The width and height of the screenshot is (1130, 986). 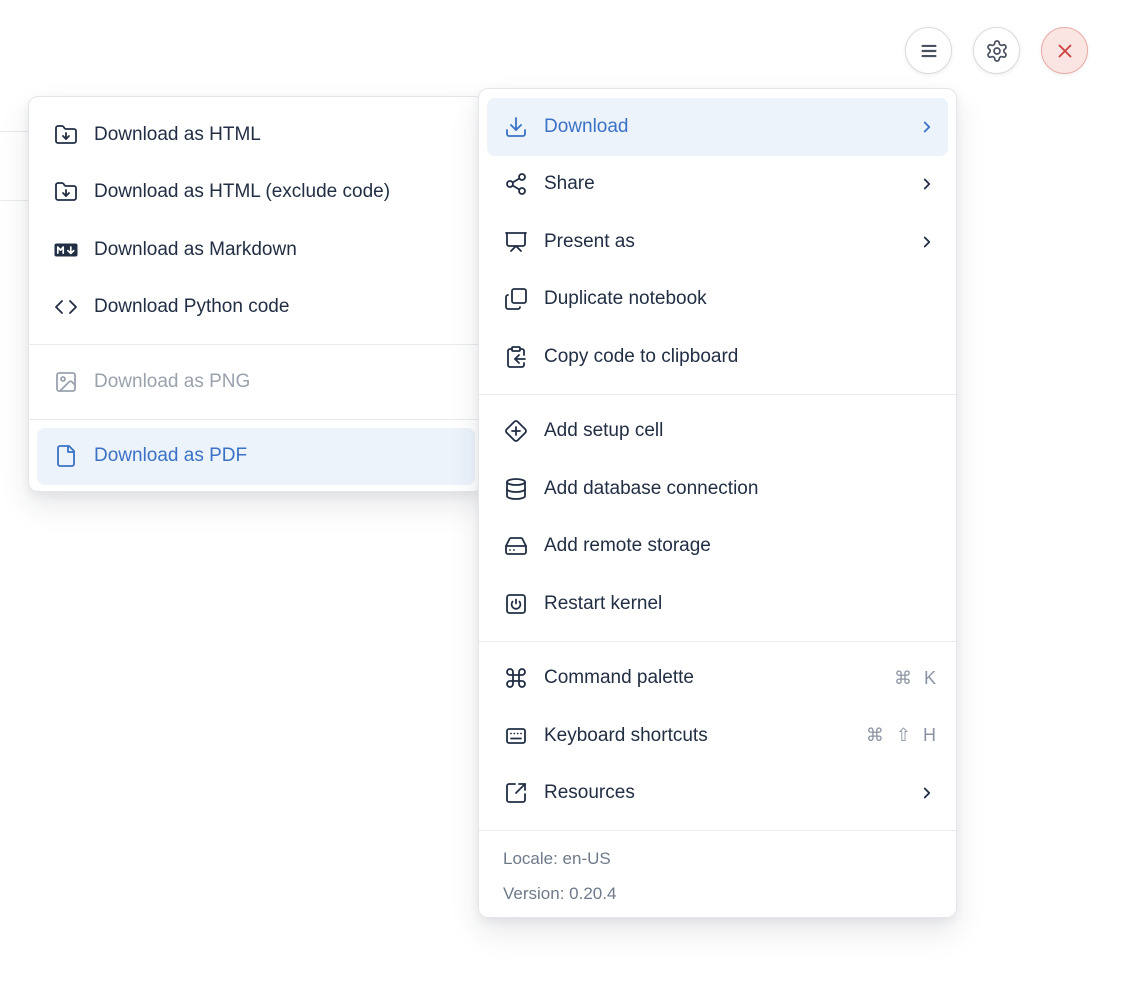 I want to click on menu-item-label: Duplicate notebook, so click(x=625, y=299).